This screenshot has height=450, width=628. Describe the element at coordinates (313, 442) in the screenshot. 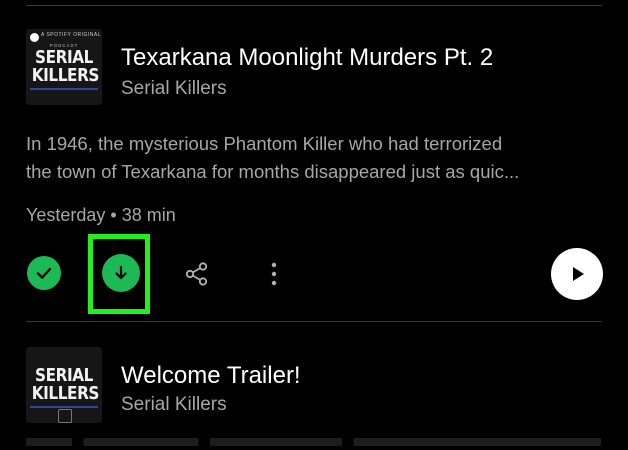

I see `episode-description-cutoff` at that location.